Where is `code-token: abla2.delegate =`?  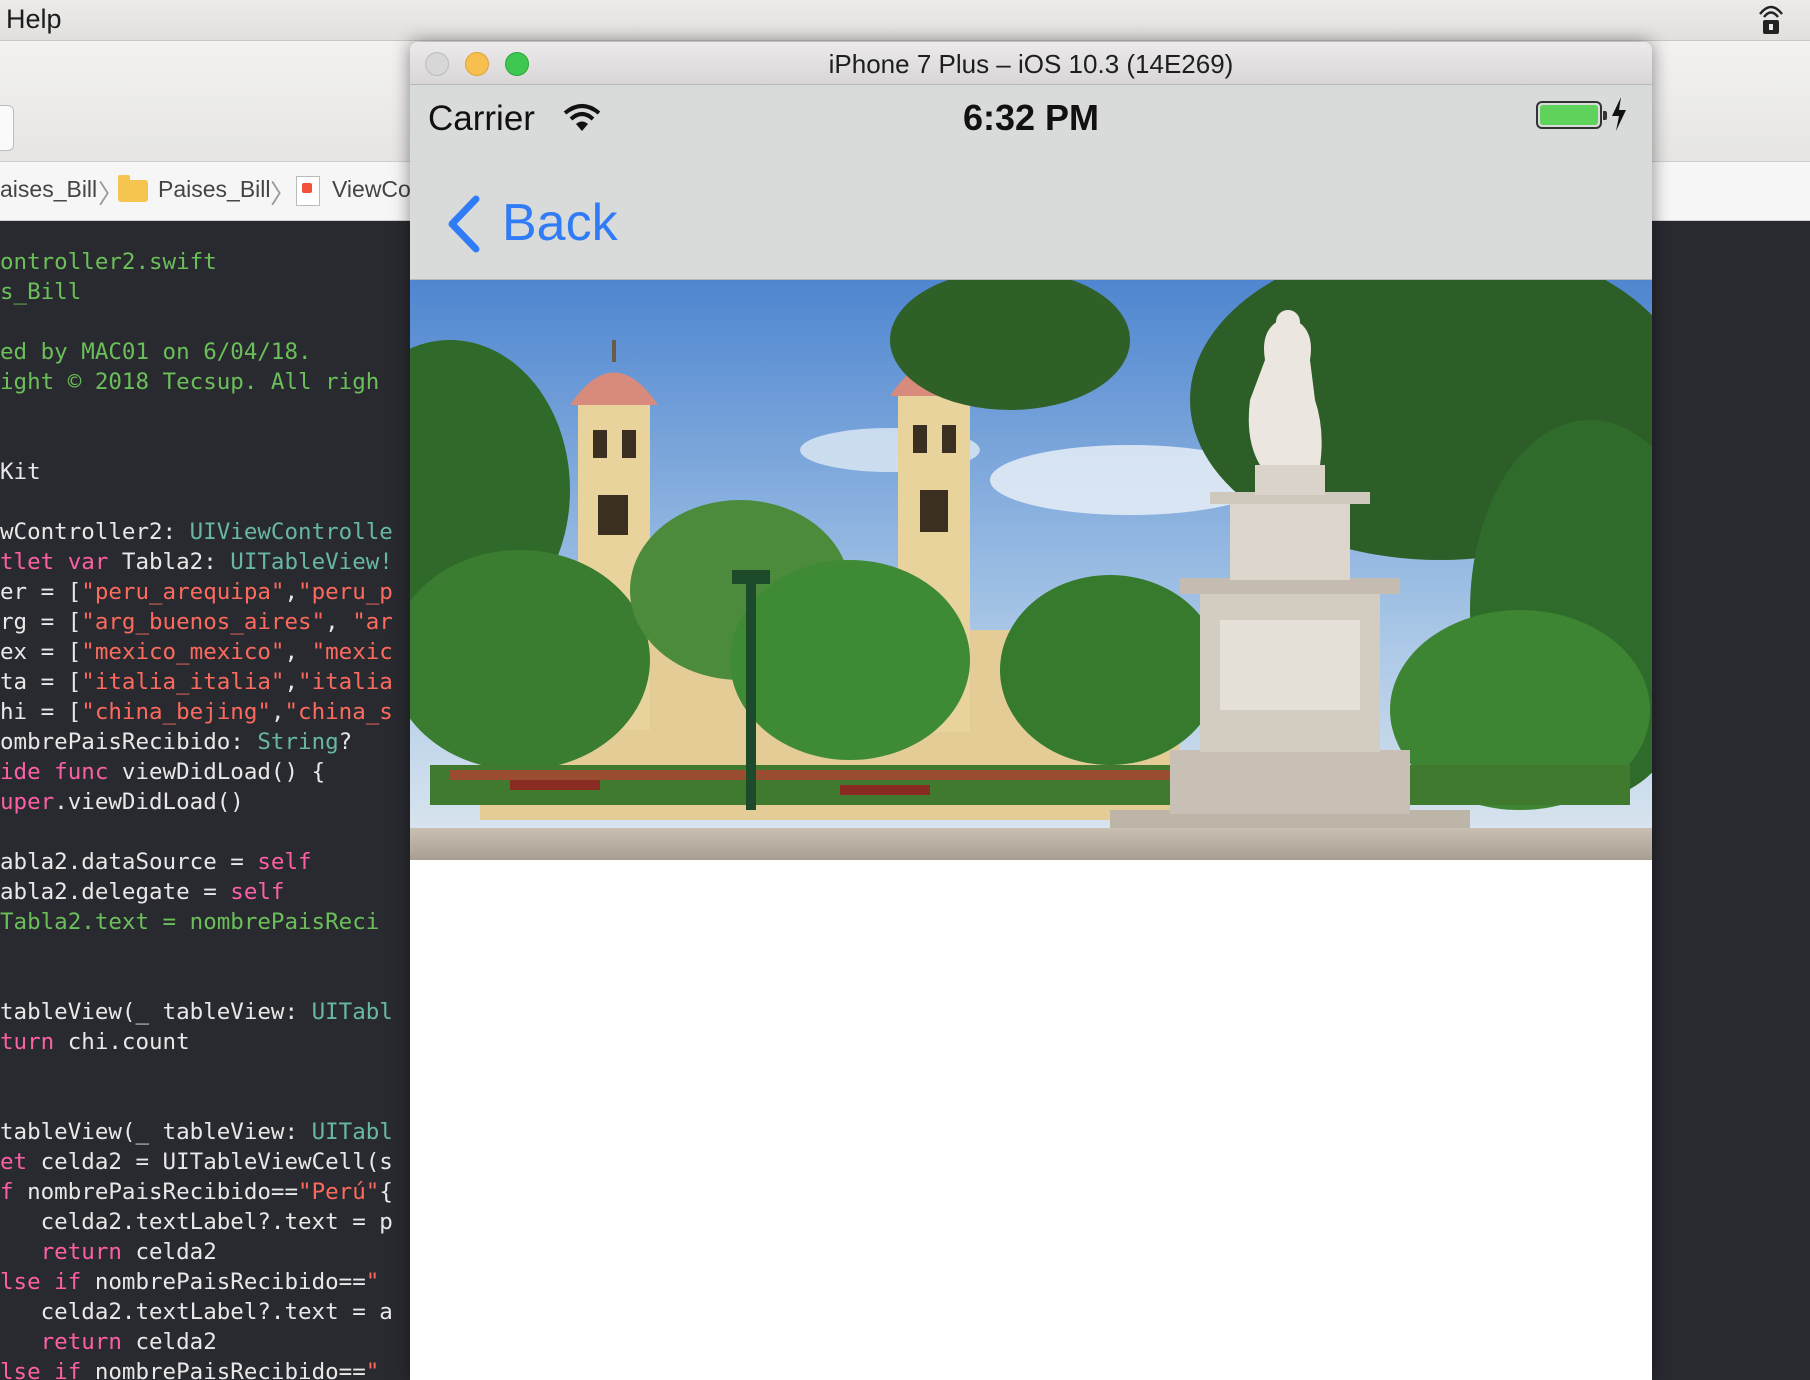 code-token: abla2.delegate = is located at coordinates (115, 892).